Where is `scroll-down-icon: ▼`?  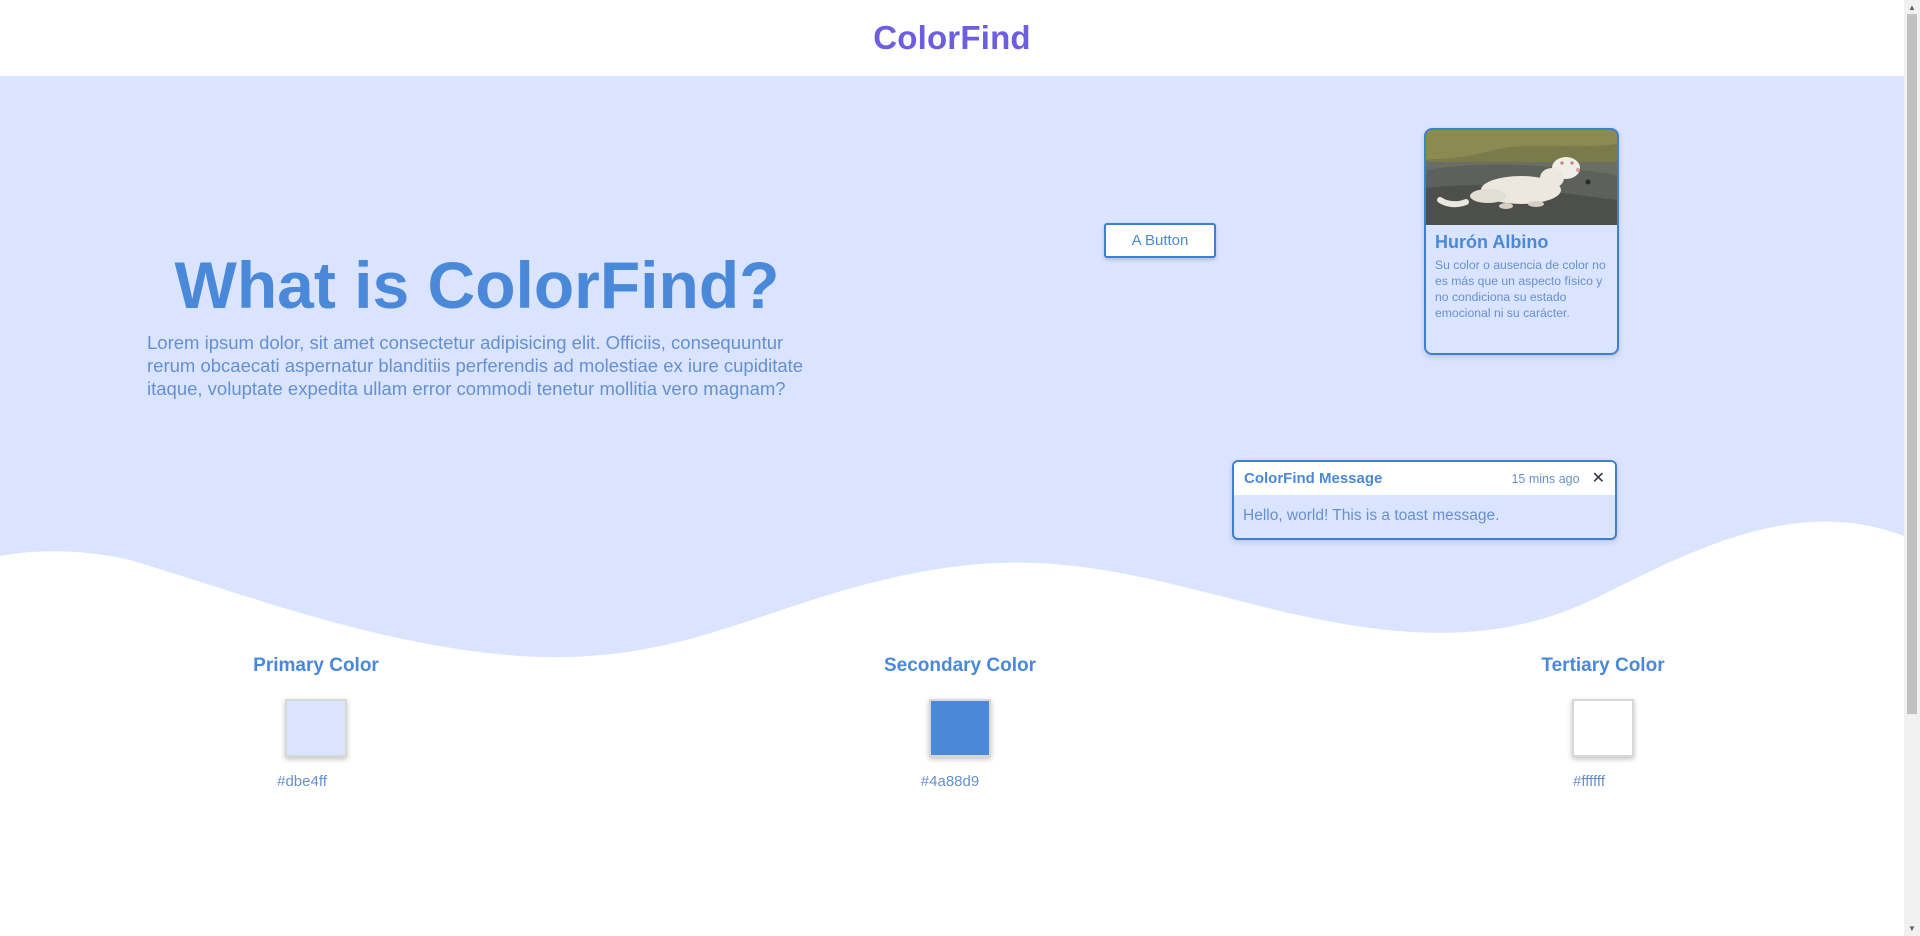 scroll-down-icon: ▼ is located at coordinates (1912, 928).